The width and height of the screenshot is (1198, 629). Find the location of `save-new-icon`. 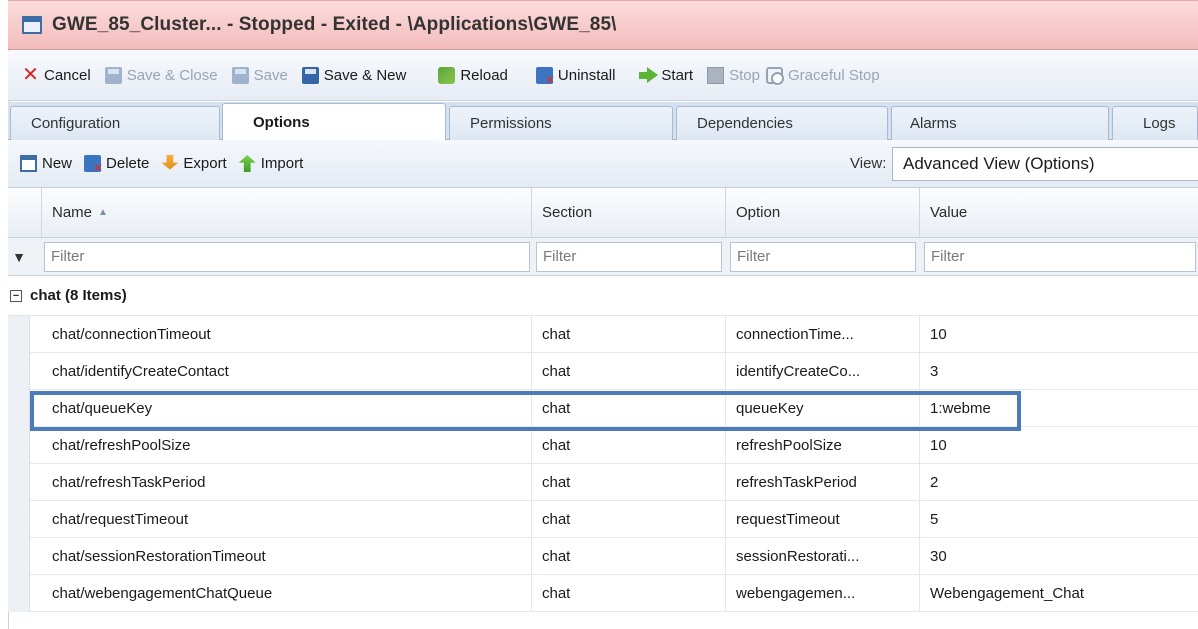

save-new-icon is located at coordinates (310, 75).